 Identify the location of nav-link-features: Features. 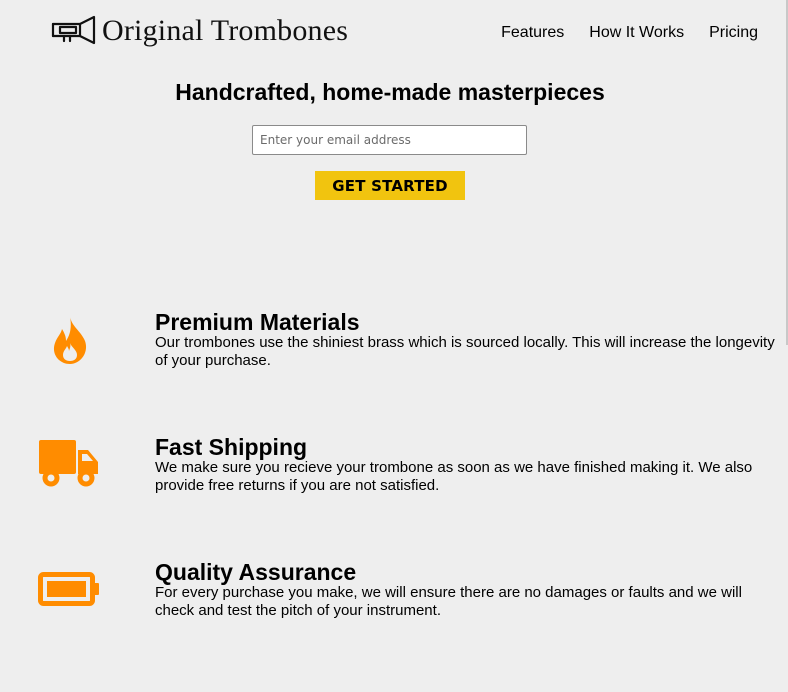
(532, 33).